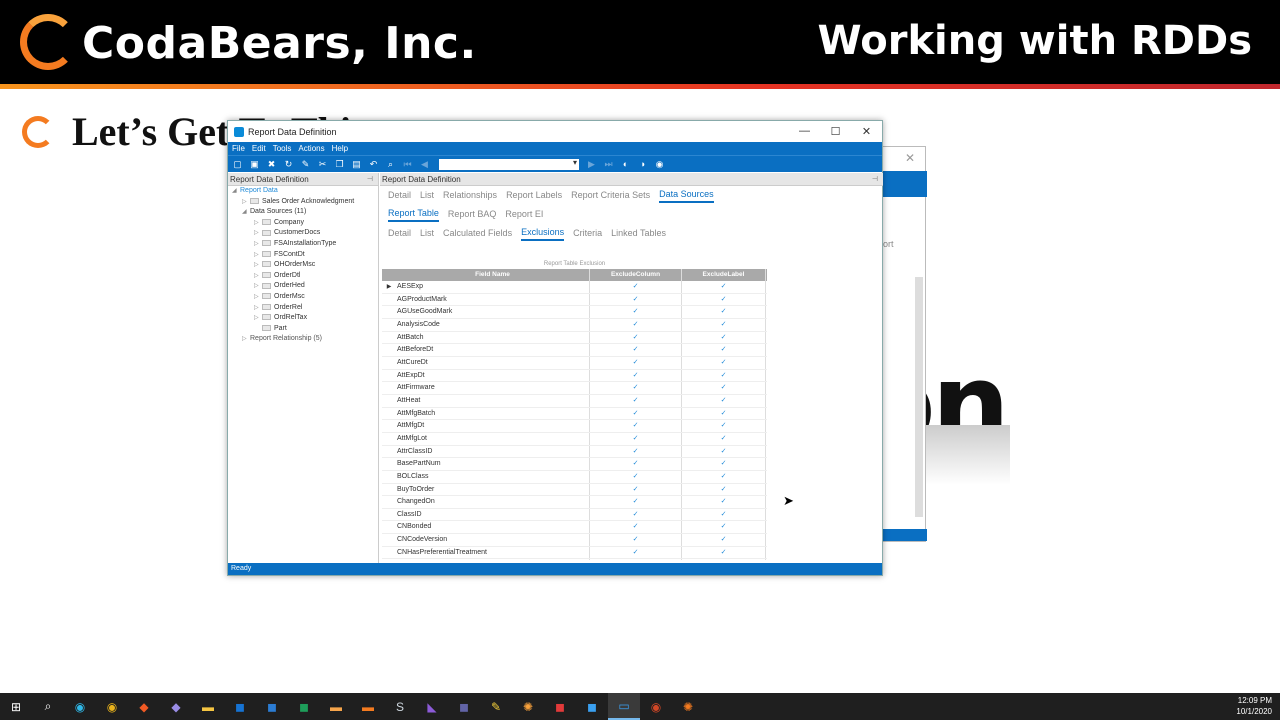 The width and height of the screenshot is (1280, 720). I want to click on tree-node: ▷ Report Relationship (5), so click(303, 339).